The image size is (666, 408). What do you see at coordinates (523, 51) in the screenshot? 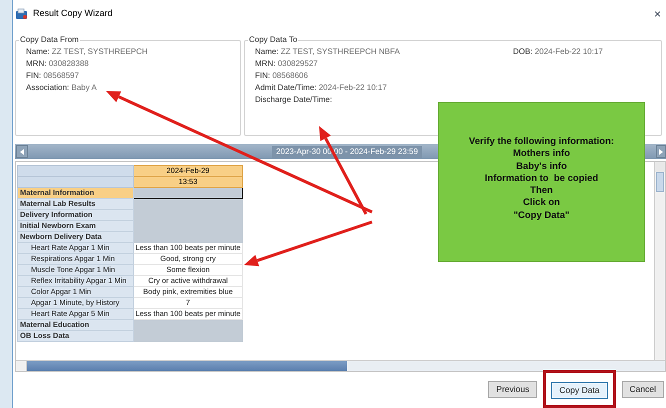
I see `field-label: DOB:` at bounding box center [523, 51].